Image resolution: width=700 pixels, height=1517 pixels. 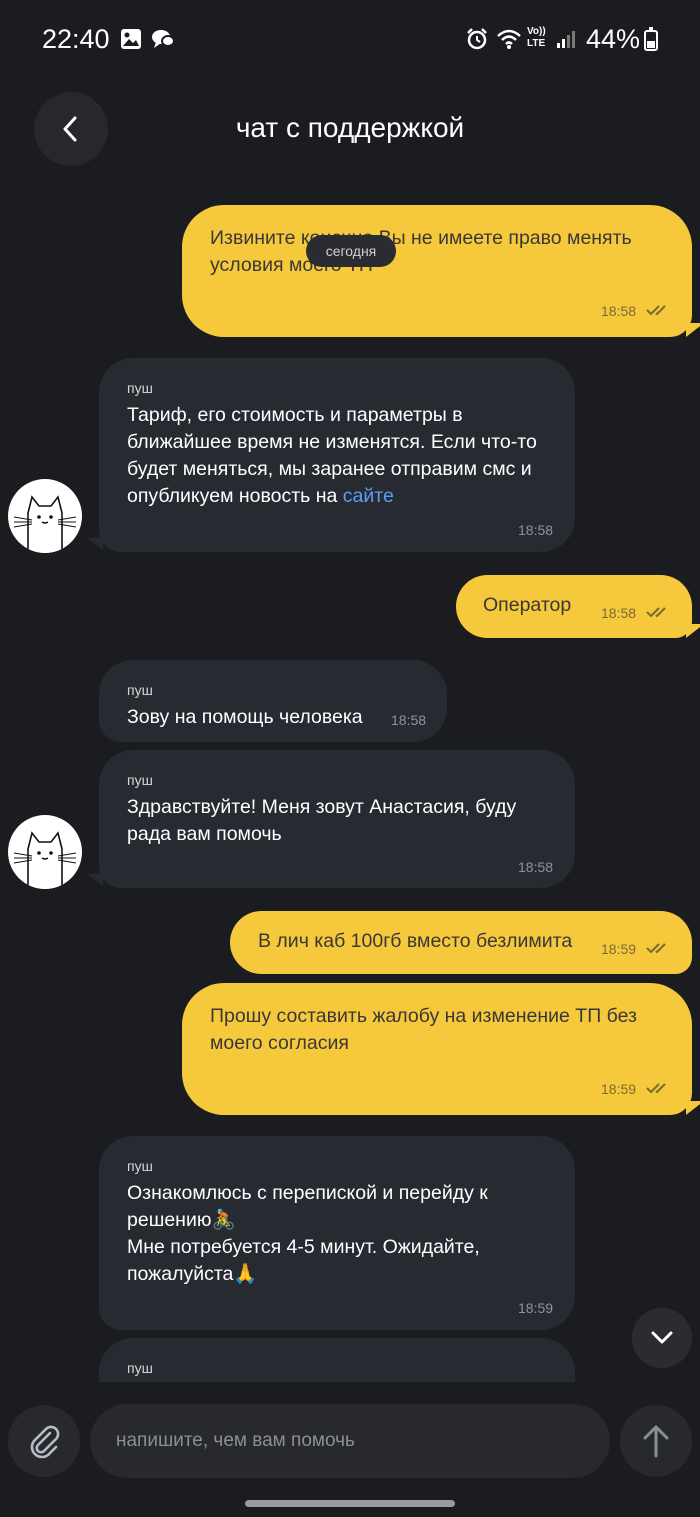 What do you see at coordinates (651, 39) in the screenshot?
I see `battery-icon` at bounding box center [651, 39].